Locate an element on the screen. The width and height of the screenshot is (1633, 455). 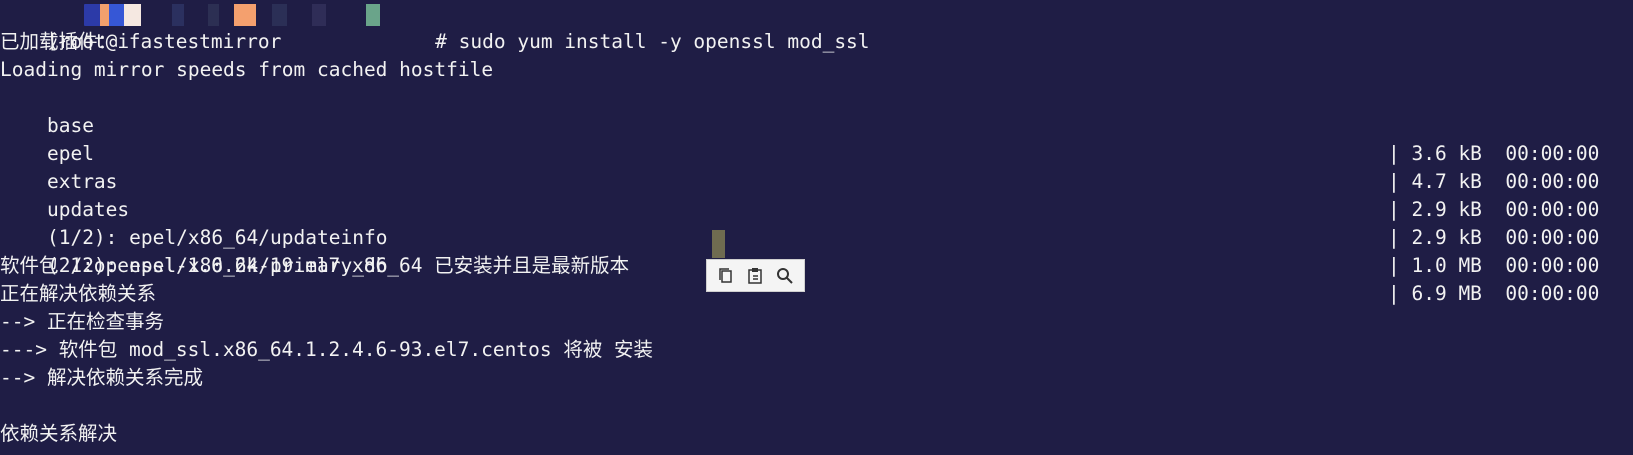
copy-button is located at coordinates (726, 276).